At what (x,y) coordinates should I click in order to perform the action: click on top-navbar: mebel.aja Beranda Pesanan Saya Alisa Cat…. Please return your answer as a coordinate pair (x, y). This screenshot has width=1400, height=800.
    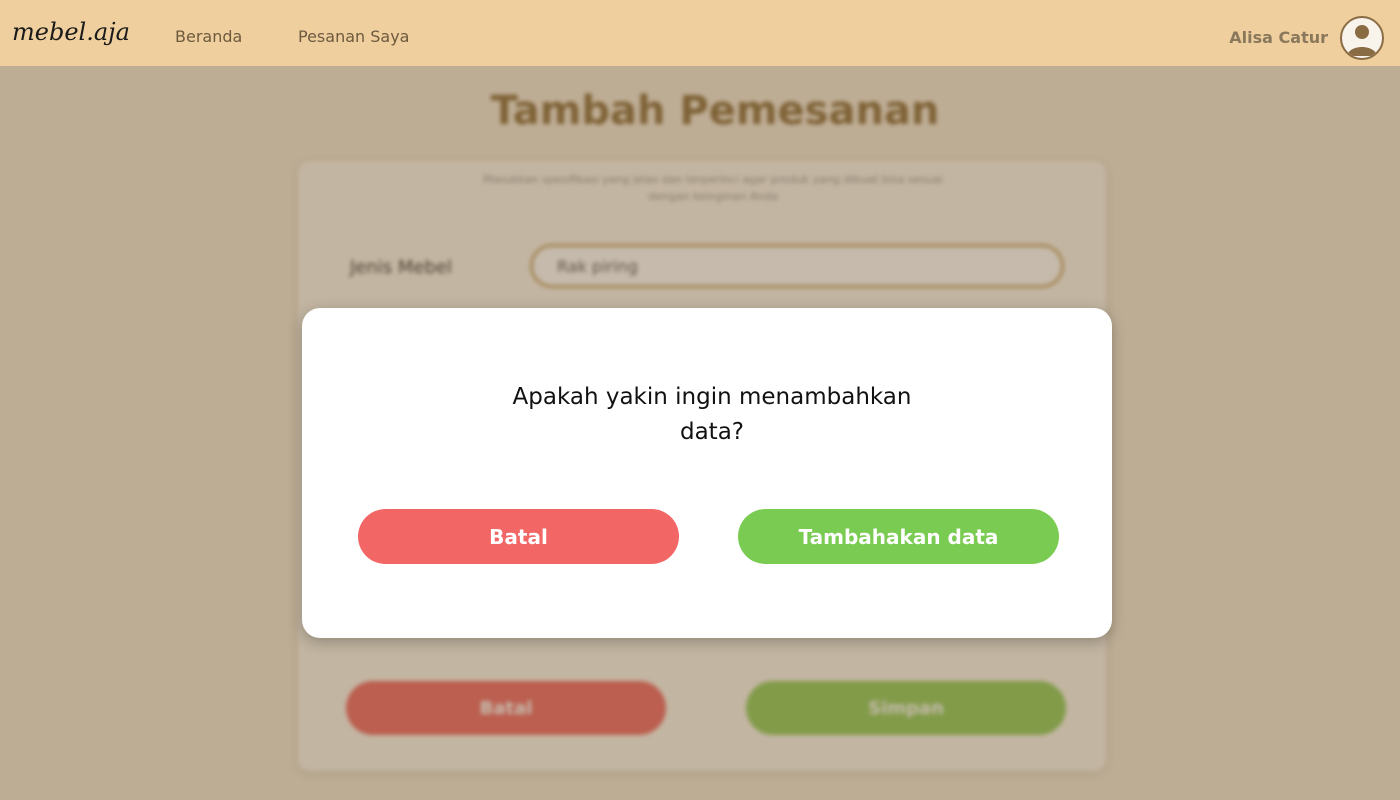
    Looking at the image, I should click on (700, 33).